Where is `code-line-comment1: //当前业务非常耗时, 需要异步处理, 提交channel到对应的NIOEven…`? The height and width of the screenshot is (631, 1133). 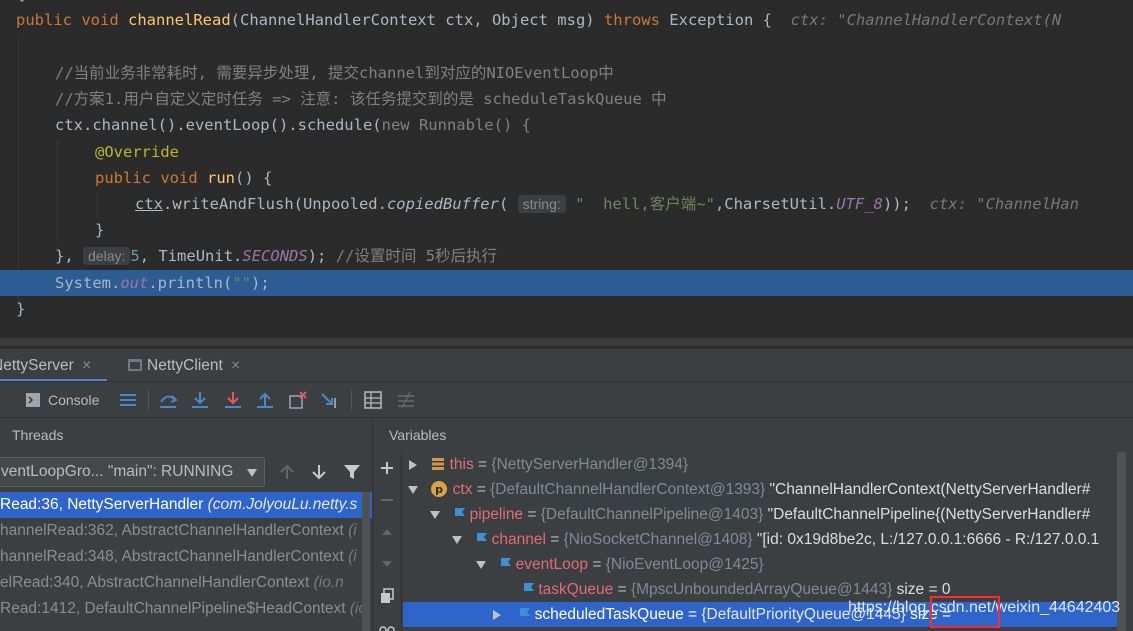
code-line-comment1: //当前业务非常耗时, 需要异步处理, 提交channel到对应的NIOEven… is located at coordinates (334, 73).